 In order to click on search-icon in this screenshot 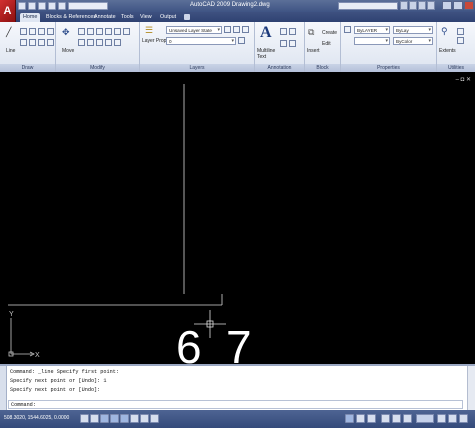, I will do `click(404, 5)`.